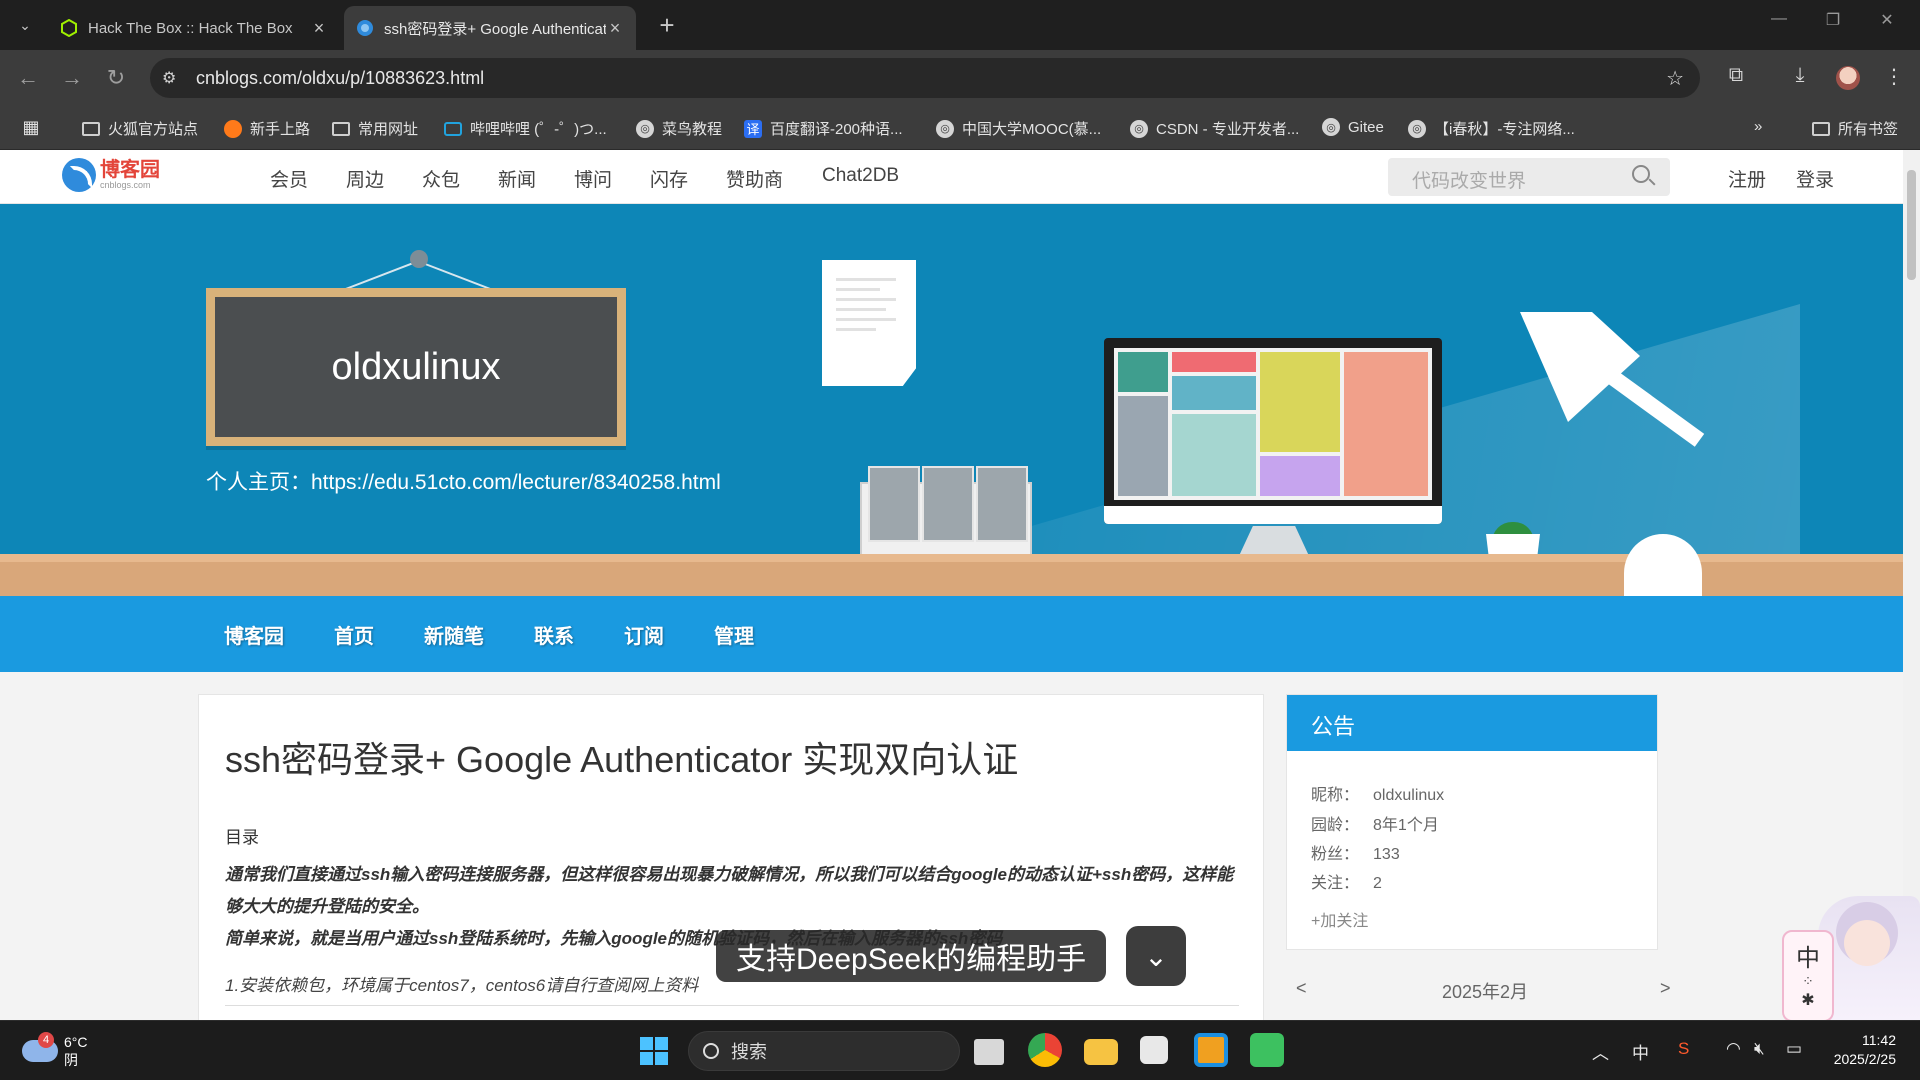 The height and width of the screenshot is (1080, 1920). What do you see at coordinates (1346, 883) in the screenshot?
I see `following-row: 关注： 2` at bounding box center [1346, 883].